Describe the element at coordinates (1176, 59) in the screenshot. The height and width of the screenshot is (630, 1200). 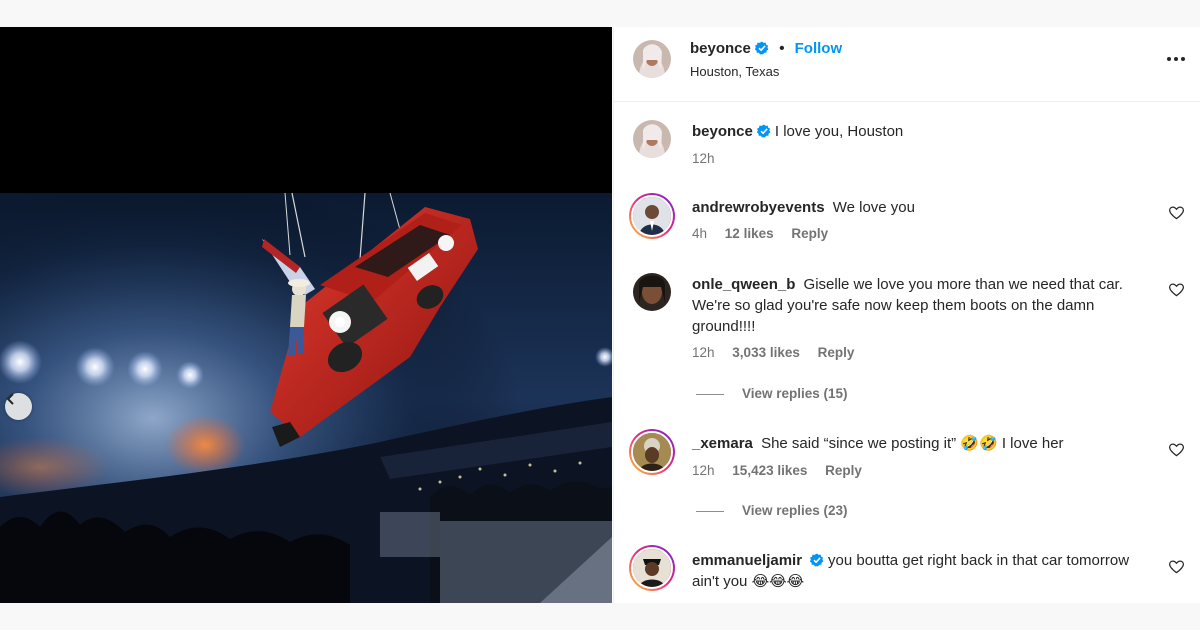
I see `more-options-icon` at that location.